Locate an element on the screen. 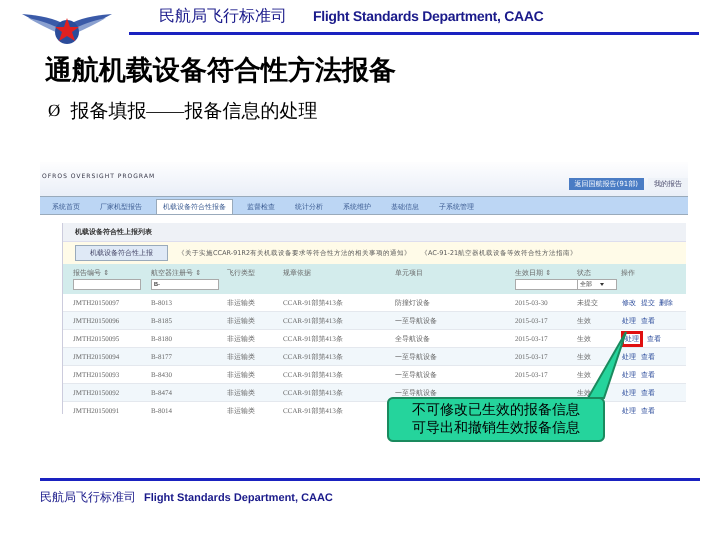 The image size is (720, 540). callout-text: 可导出和撤销生效报备信息 is located at coordinates (496, 428).